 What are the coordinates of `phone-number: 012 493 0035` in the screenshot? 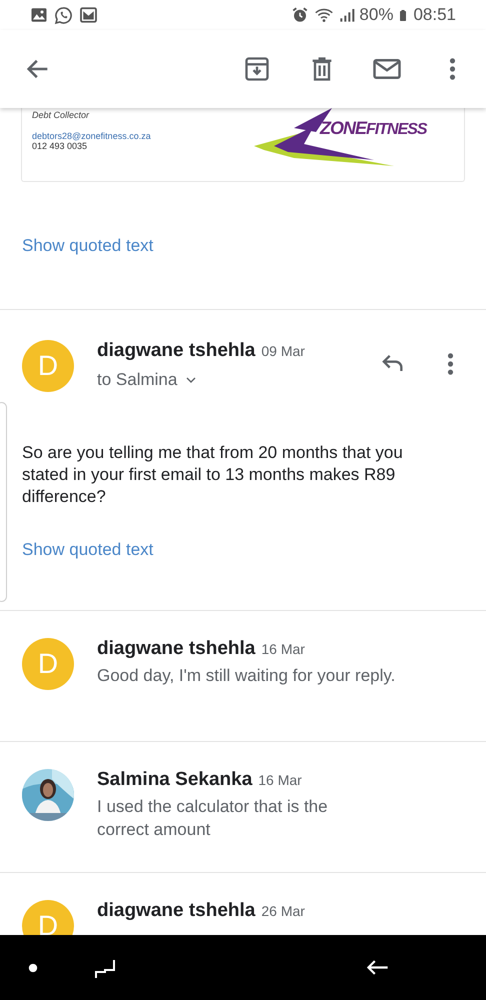 It's located at (60, 146).